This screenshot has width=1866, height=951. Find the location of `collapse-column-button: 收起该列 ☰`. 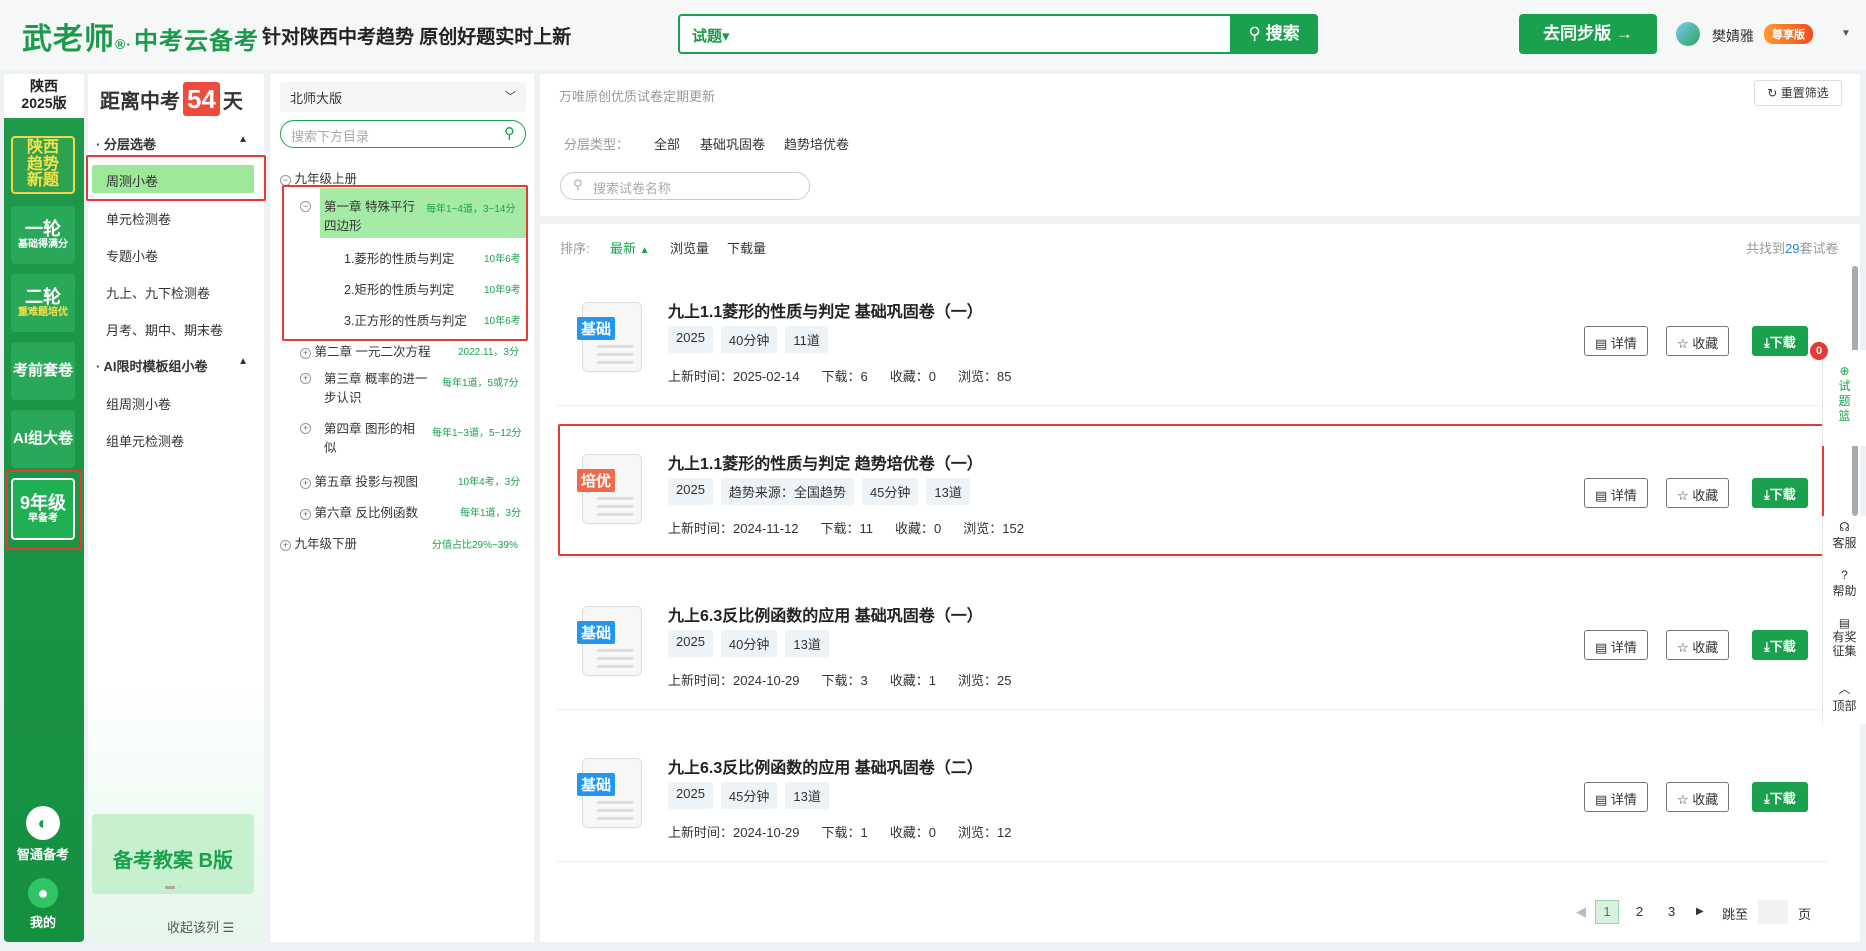

collapse-column-button: 收起该列 ☰ is located at coordinates (200, 926).